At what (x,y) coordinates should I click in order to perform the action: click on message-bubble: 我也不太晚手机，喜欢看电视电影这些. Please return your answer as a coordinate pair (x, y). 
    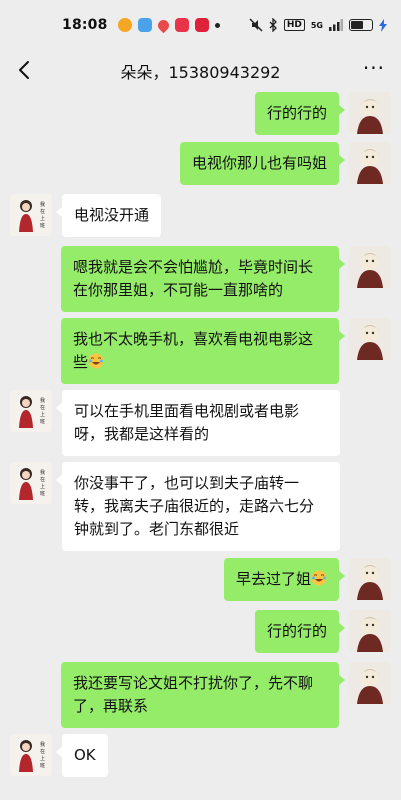
    Looking at the image, I should click on (203, 351).